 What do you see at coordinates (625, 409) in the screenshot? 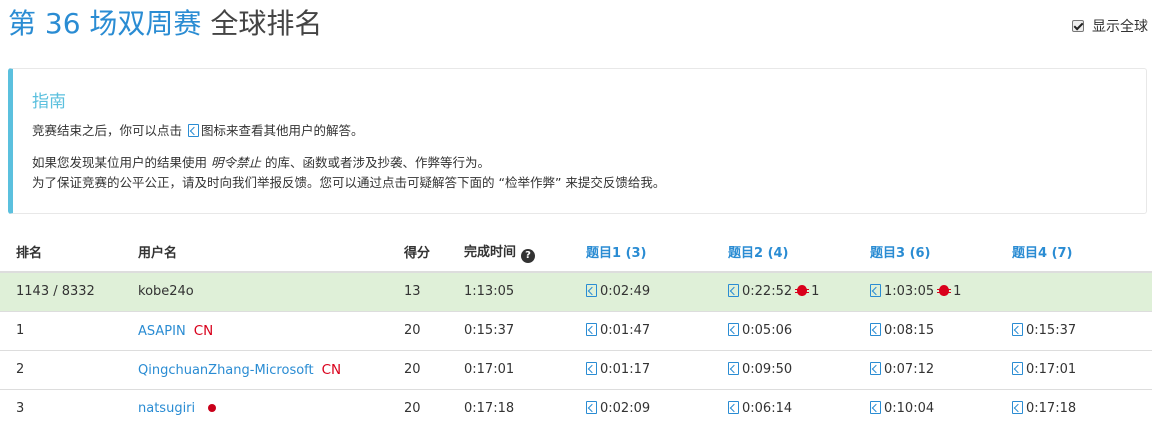
I see `q1-time: 0:02:09` at bounding box center [625, 409].